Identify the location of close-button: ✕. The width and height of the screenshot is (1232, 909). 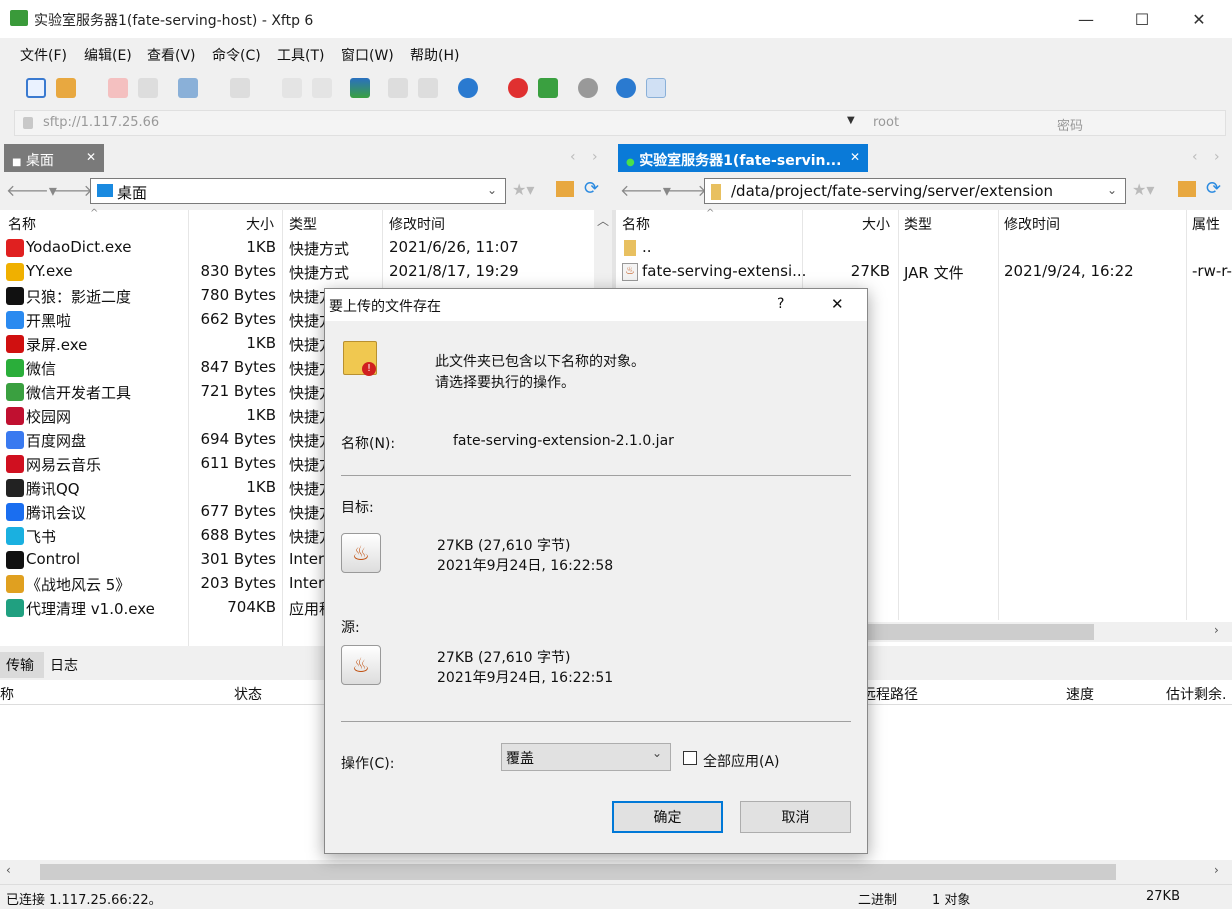
(1199, 19).